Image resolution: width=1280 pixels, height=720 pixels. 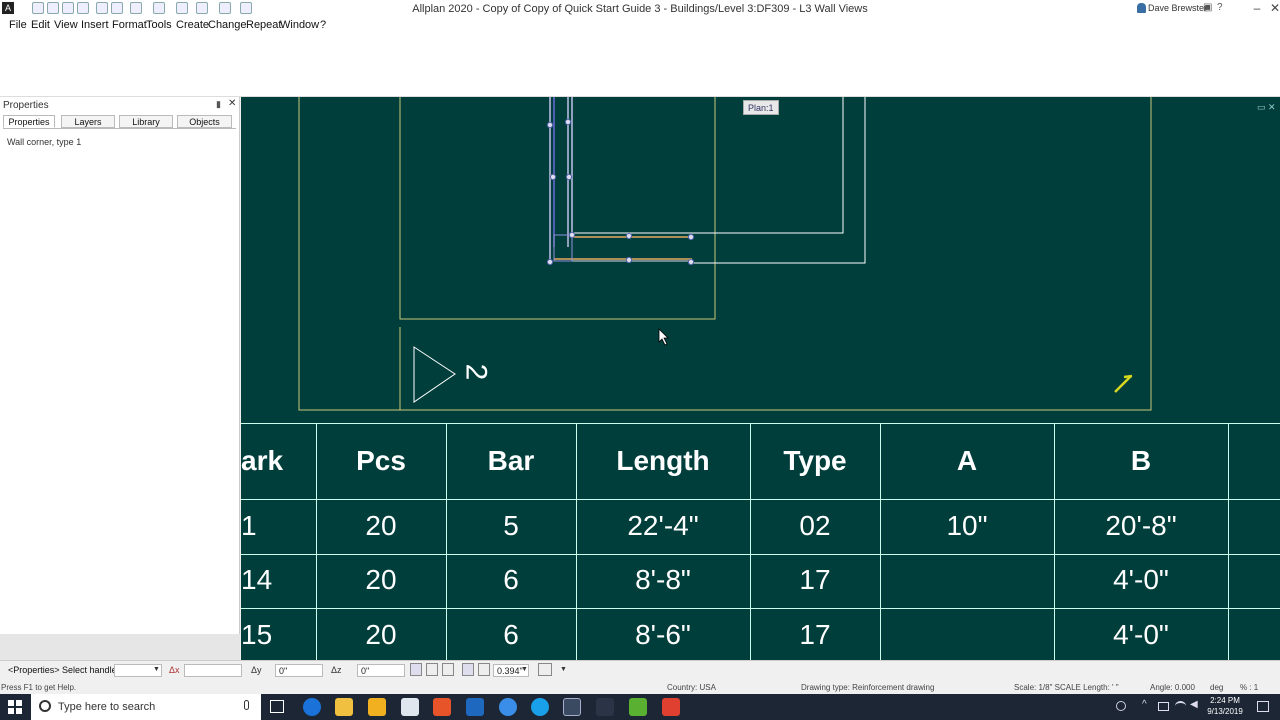 What do you see at coordinates (381, 579) in the screenshot?
I see `row2-pcs: 20` at bounding box center [381, 579].